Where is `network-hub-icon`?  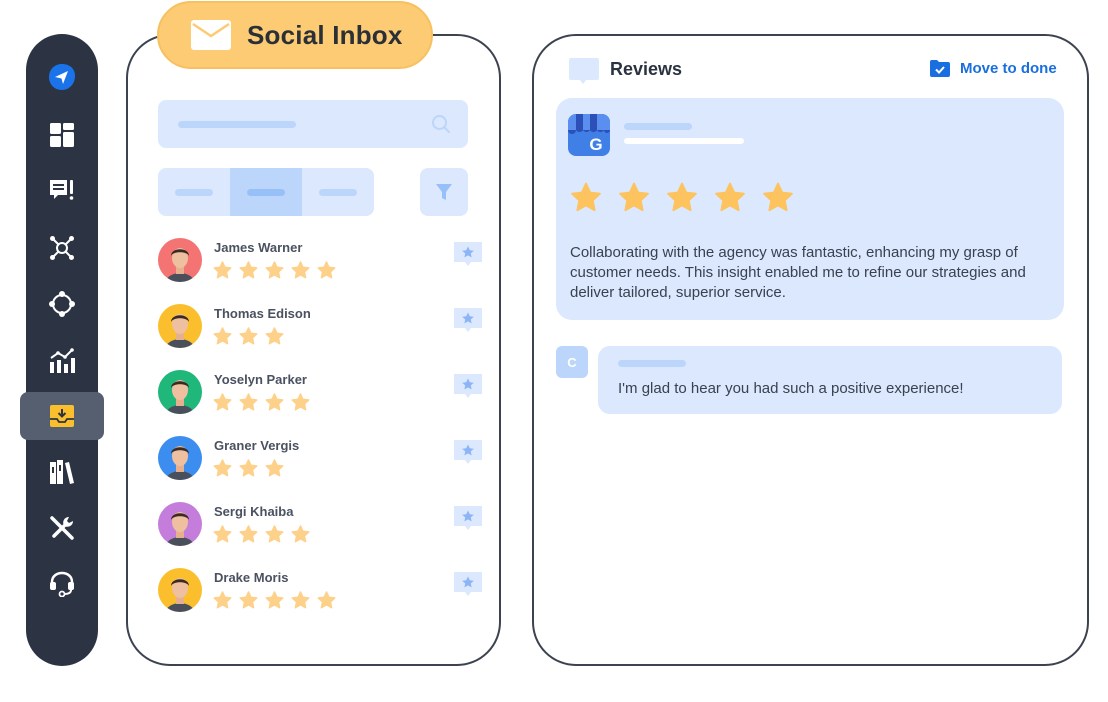
network-hub-icon is located at coordinates (62, 248).